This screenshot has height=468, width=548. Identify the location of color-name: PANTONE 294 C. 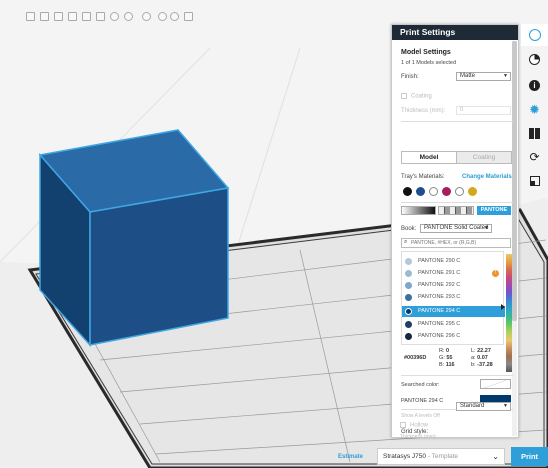
(439, 311).